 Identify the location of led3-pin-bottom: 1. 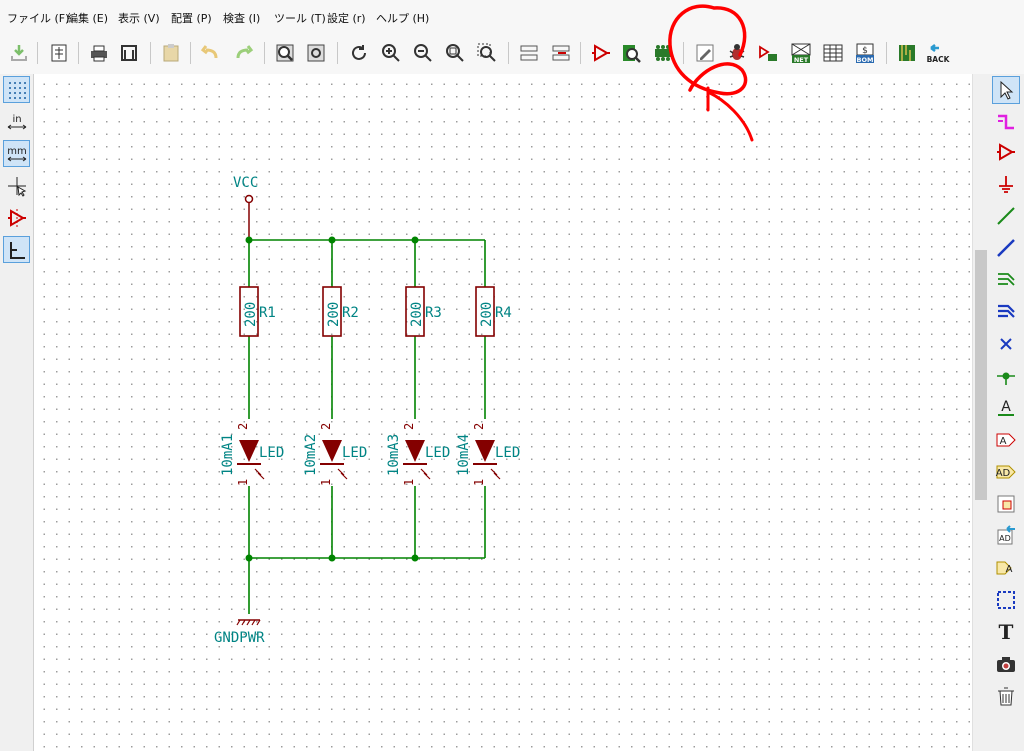
(409, 482).